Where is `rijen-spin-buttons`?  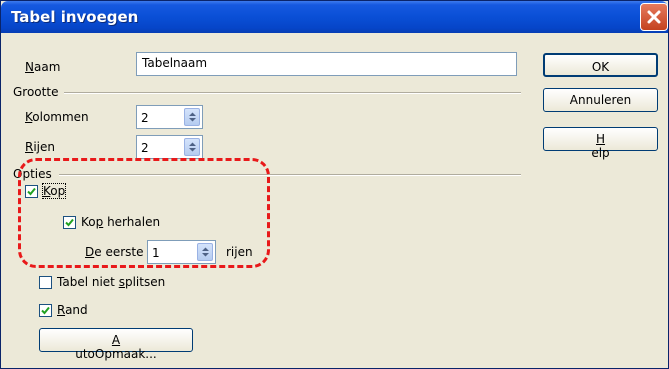 rijen-spin-buttons is located at coordinates (192, 147).